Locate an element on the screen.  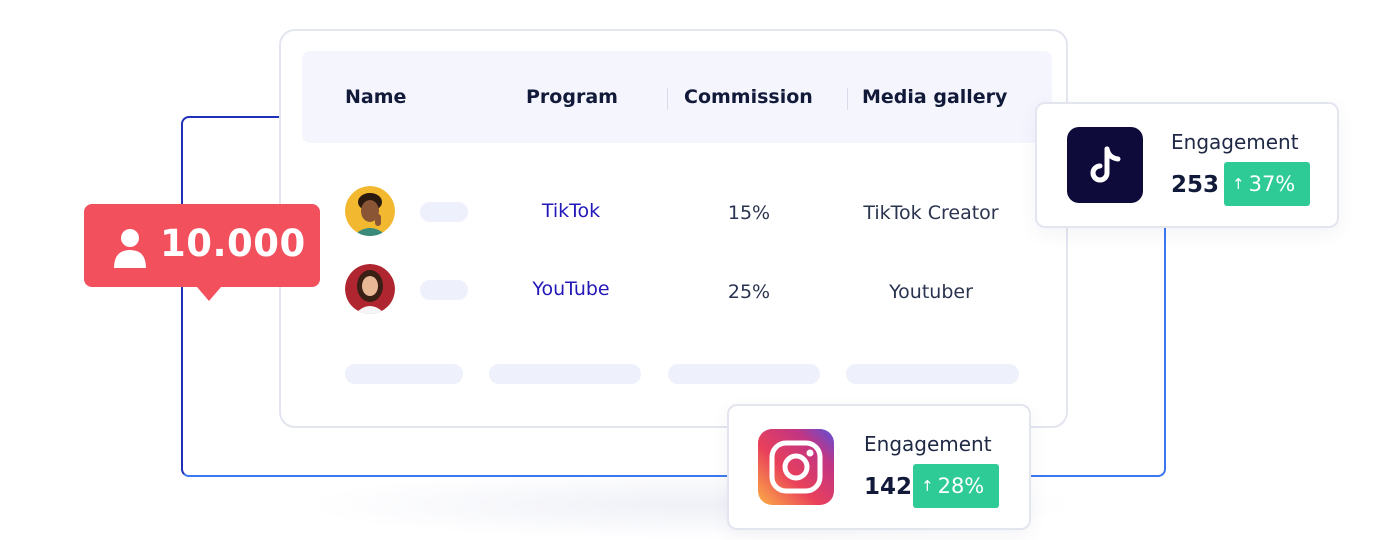
engagement-change: 37% is located at coordinates (1272, 184).